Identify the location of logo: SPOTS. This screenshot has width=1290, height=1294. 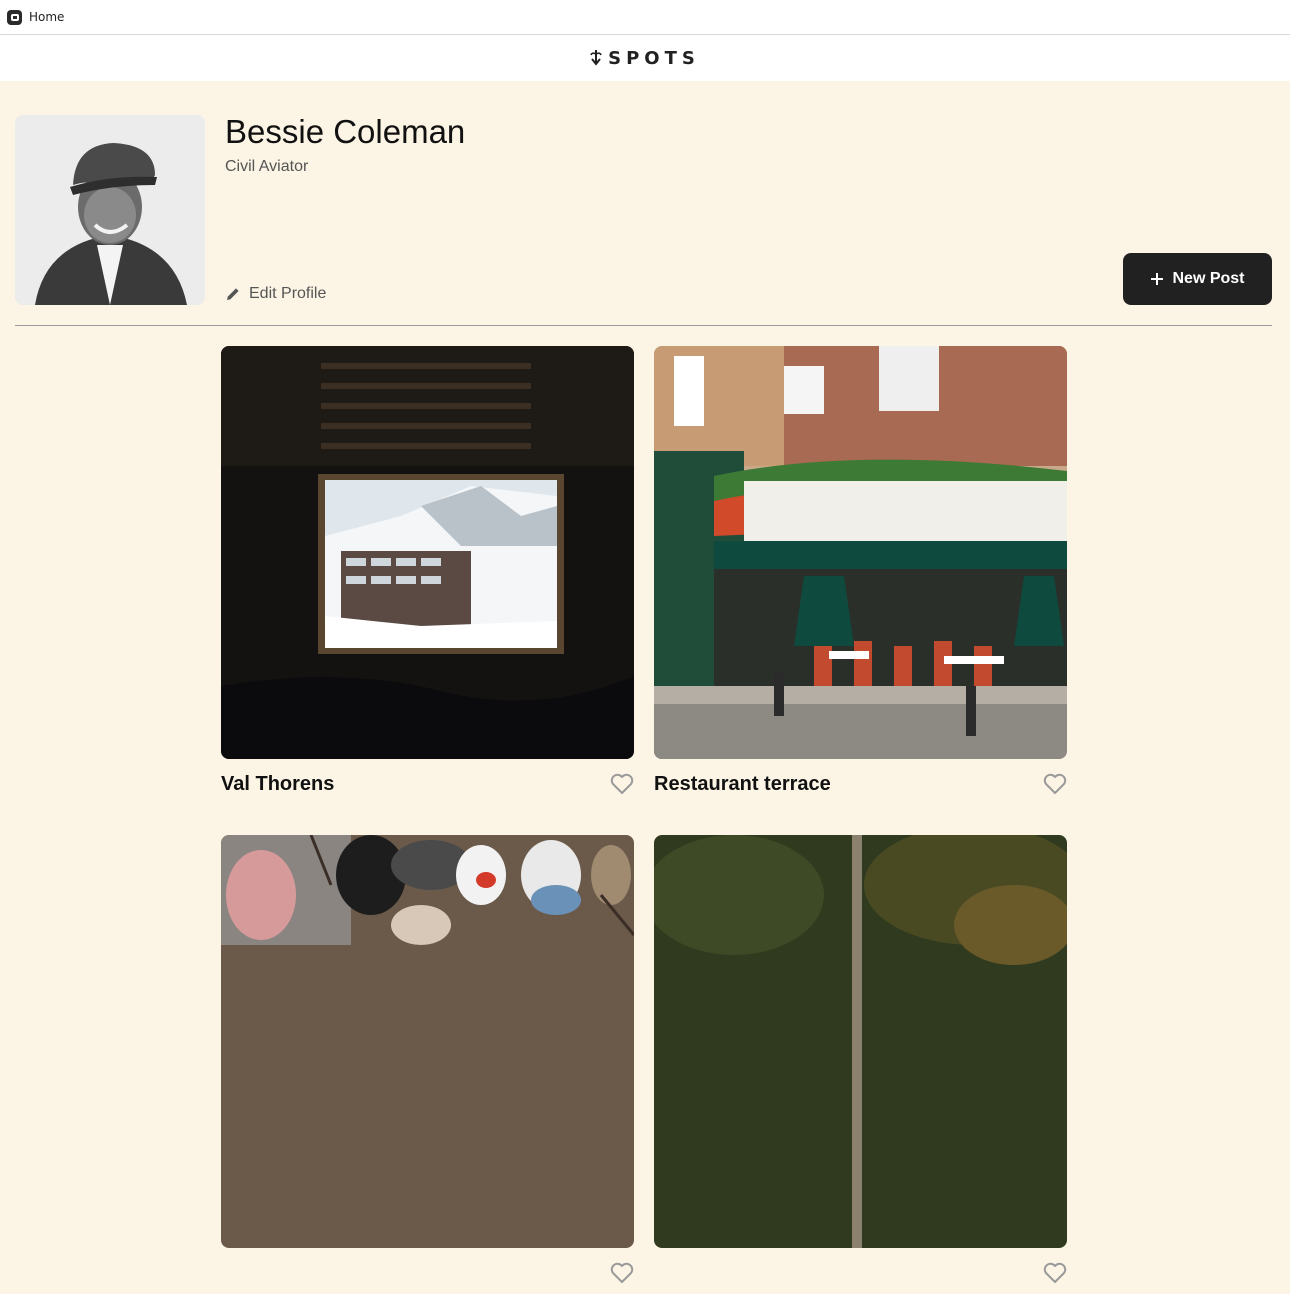
(645, 58).